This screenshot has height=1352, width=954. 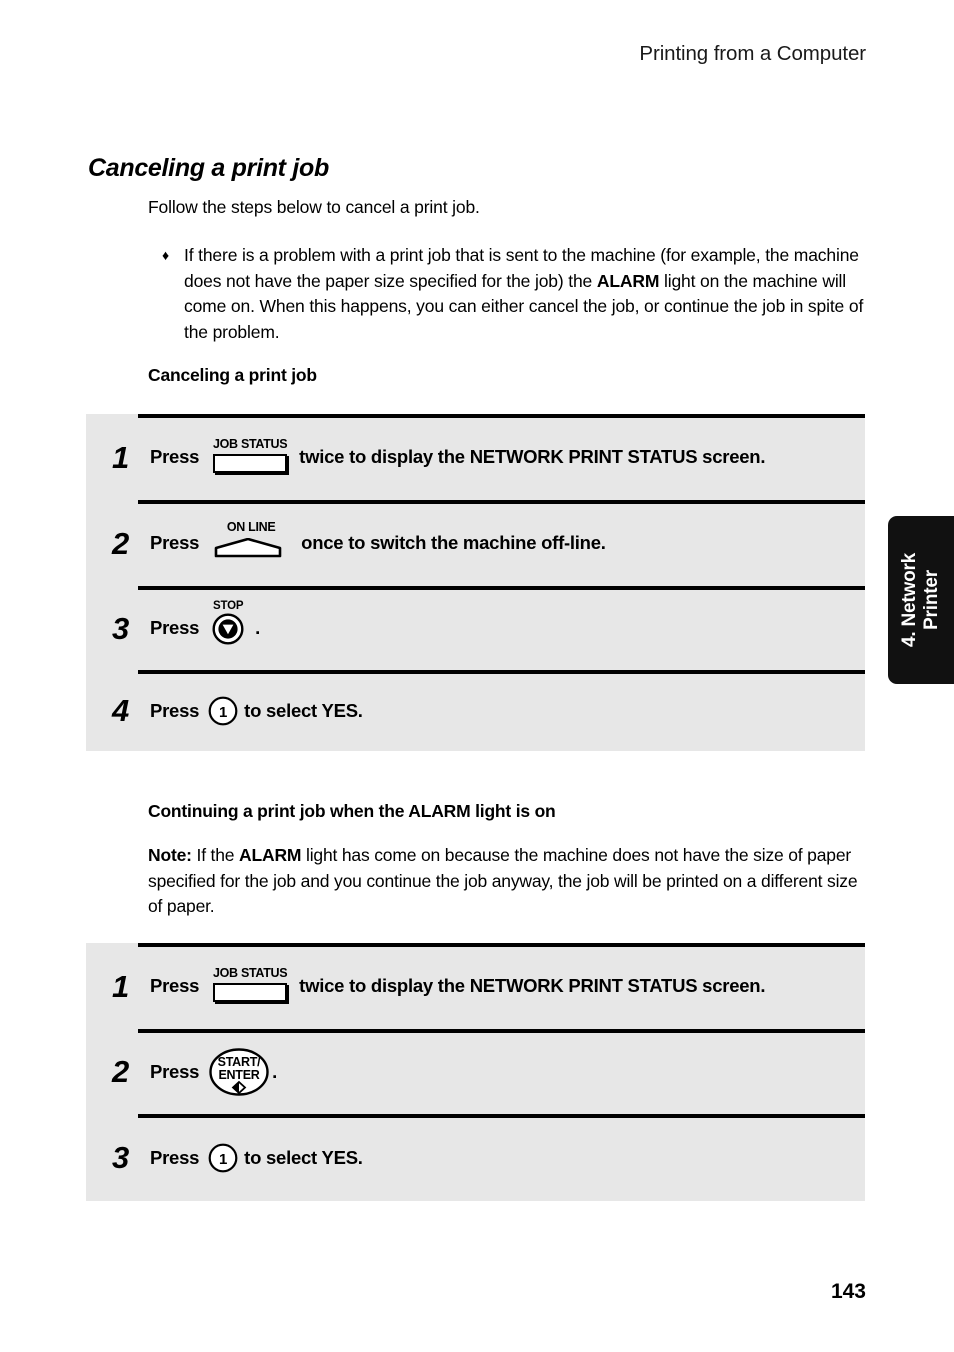 I want to click on running-head: Printing from a Computer, so click(x=752, y=53).